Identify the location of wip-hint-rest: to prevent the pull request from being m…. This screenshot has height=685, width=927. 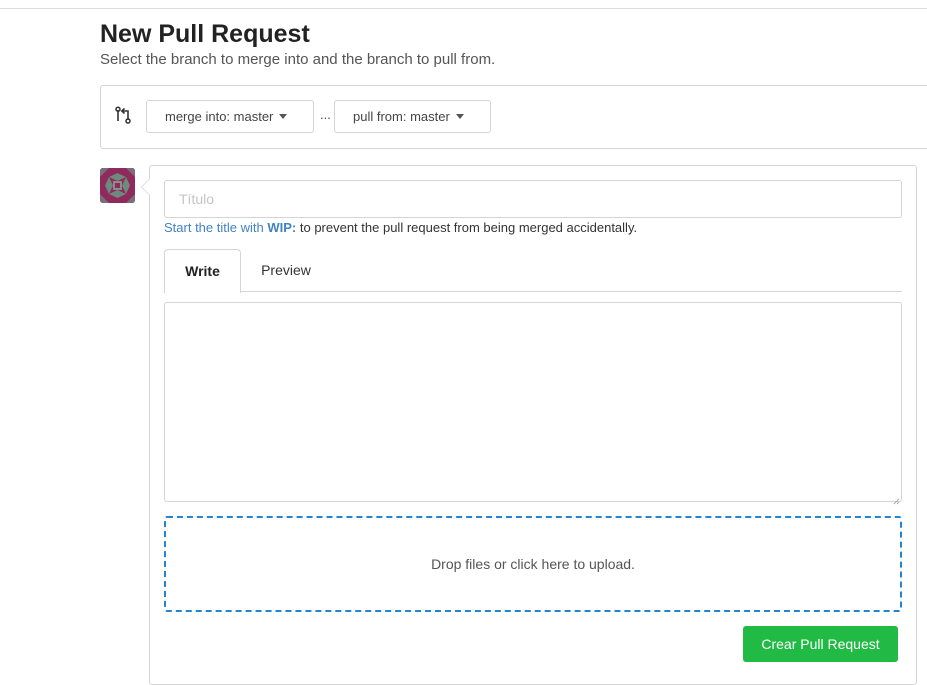
(468, 227).